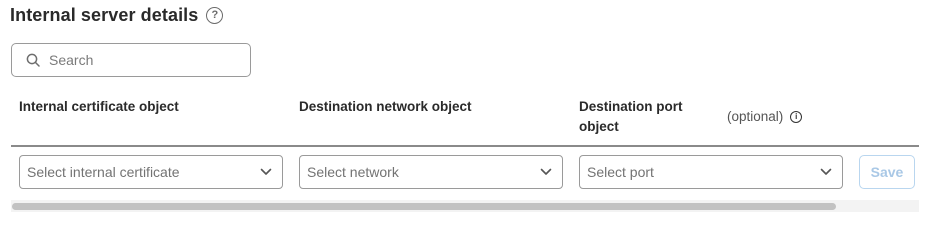  What do you see at coordinates (139, 60) in the screenshot?
I see `search-input` at bounding box center [139, 60].